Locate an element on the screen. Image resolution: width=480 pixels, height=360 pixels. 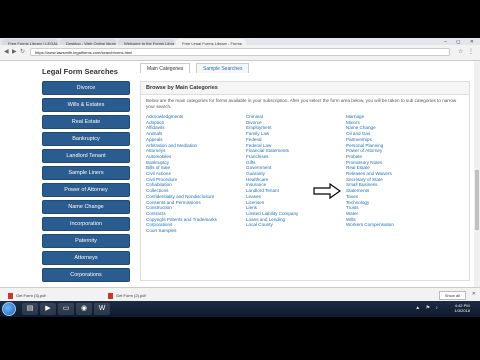
reload-icon: ↻ is located at coordinates (22, 51).